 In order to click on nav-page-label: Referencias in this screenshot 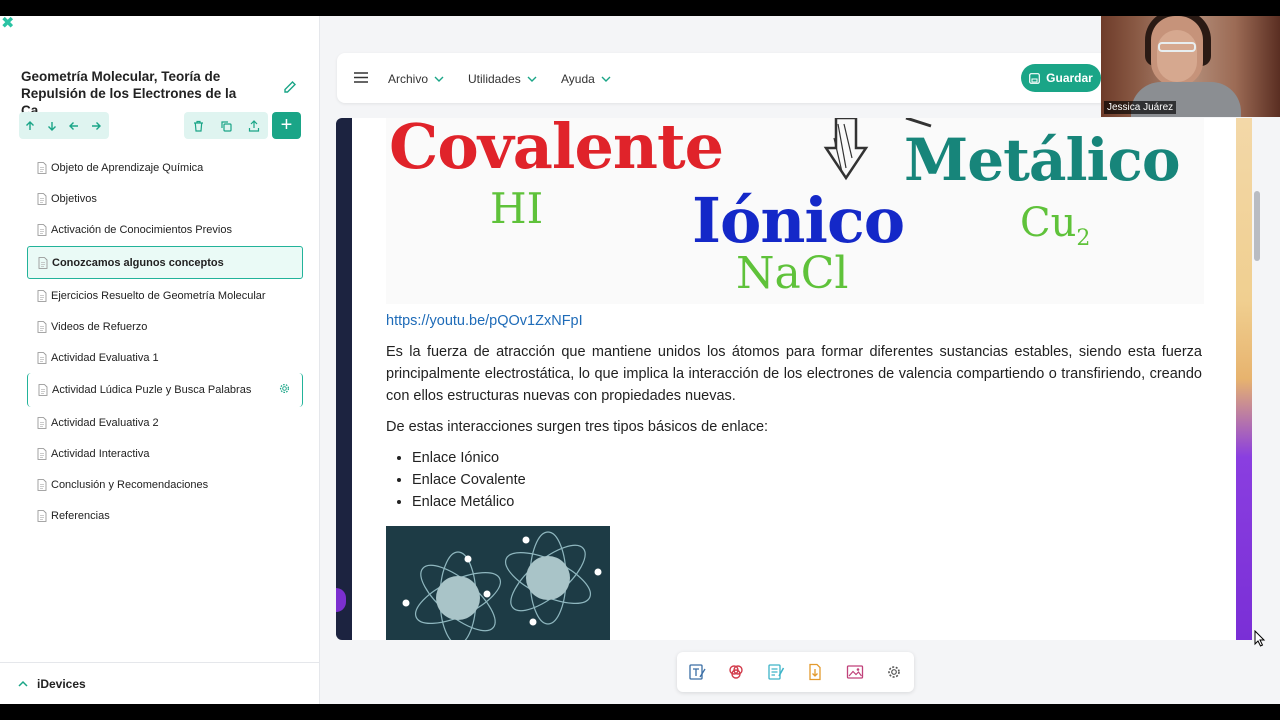, I will do `click(80, 515)`.